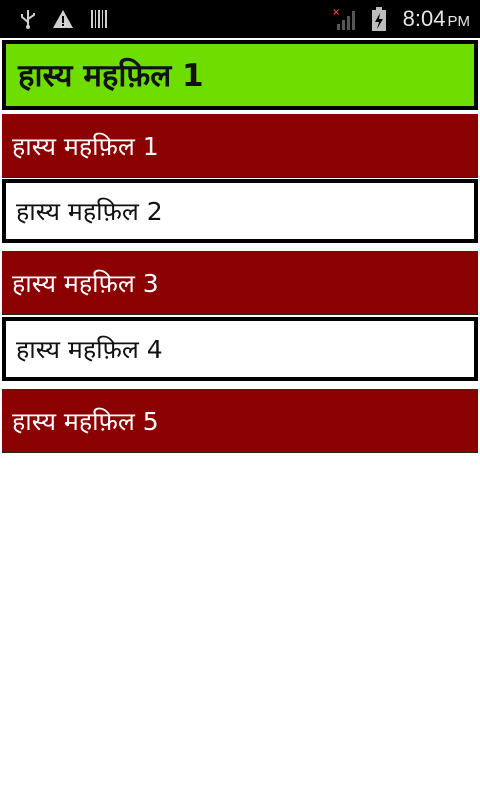 This screenshot has width=480, height=800. I want to click on title-header: हास्य महफ़िल 1, so click(240, 75).